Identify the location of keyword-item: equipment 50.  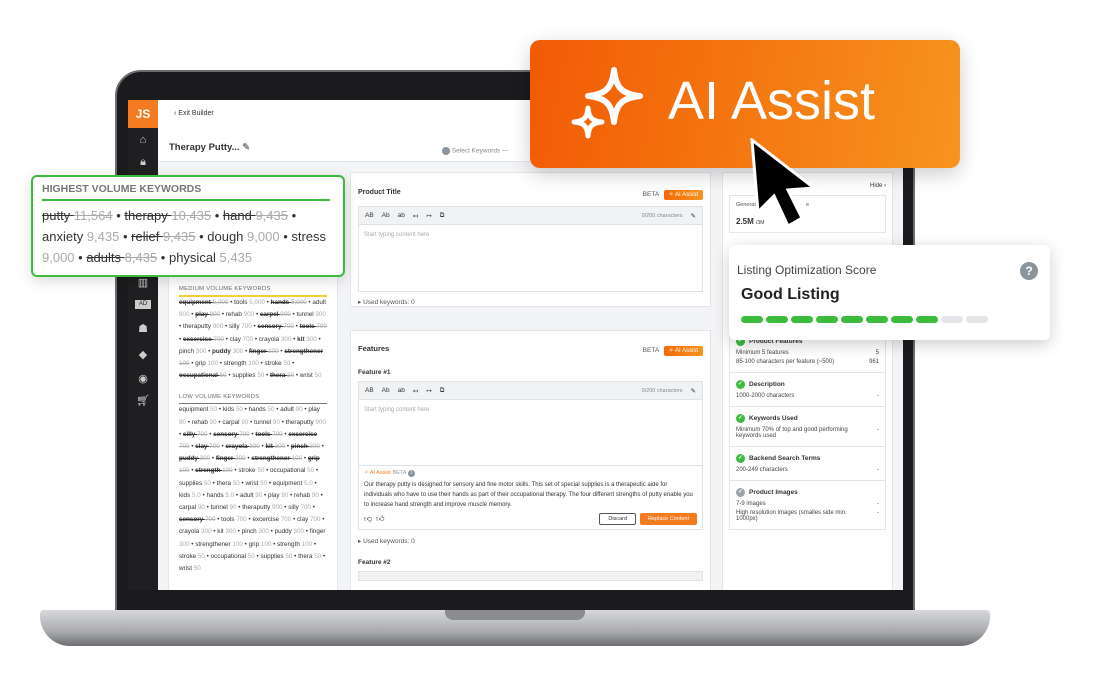
(198, 409).